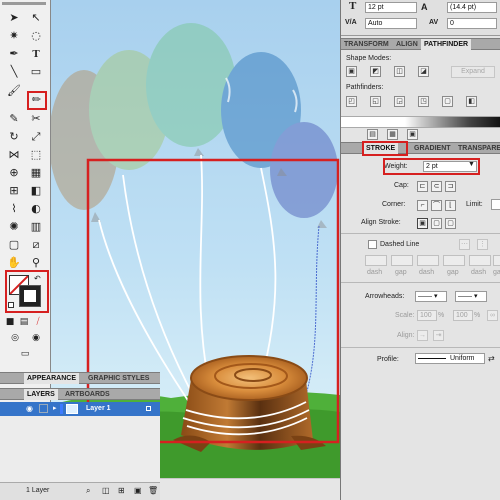 Image resolution: width=500 pixels, height=500 pixels. I want to click on tab-graphic-styles: GRAPHIC STYLES, so click(118, 378).